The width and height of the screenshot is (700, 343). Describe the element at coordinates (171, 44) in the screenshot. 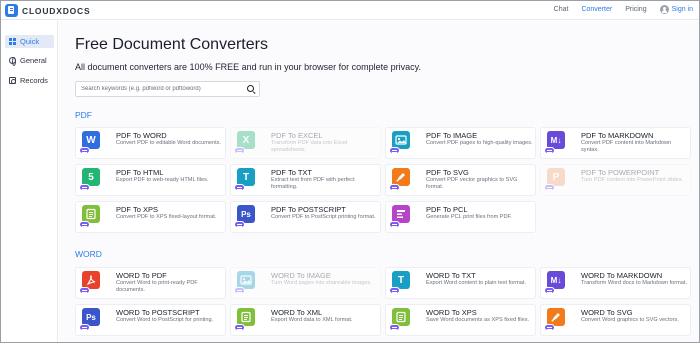

I see `page-title: Free Document Converters` at that location.